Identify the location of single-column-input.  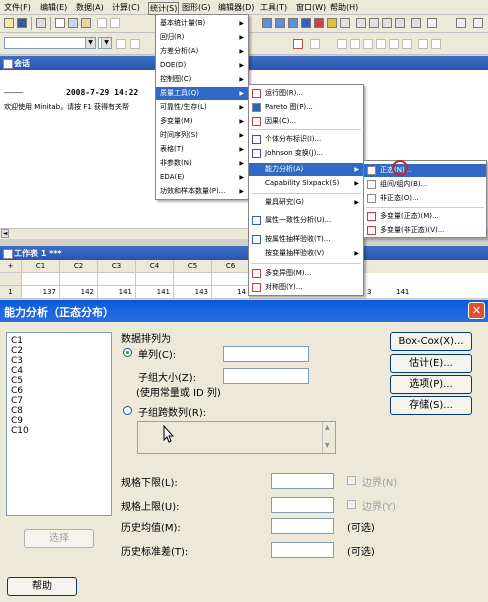
(266, 354).